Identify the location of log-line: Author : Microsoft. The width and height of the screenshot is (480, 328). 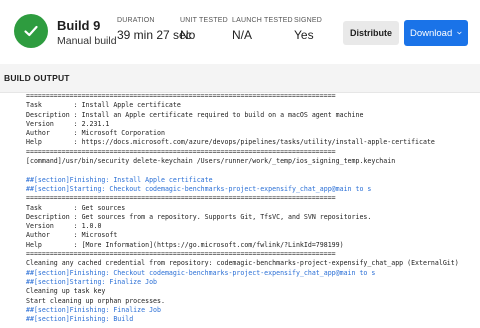
(72, 235).